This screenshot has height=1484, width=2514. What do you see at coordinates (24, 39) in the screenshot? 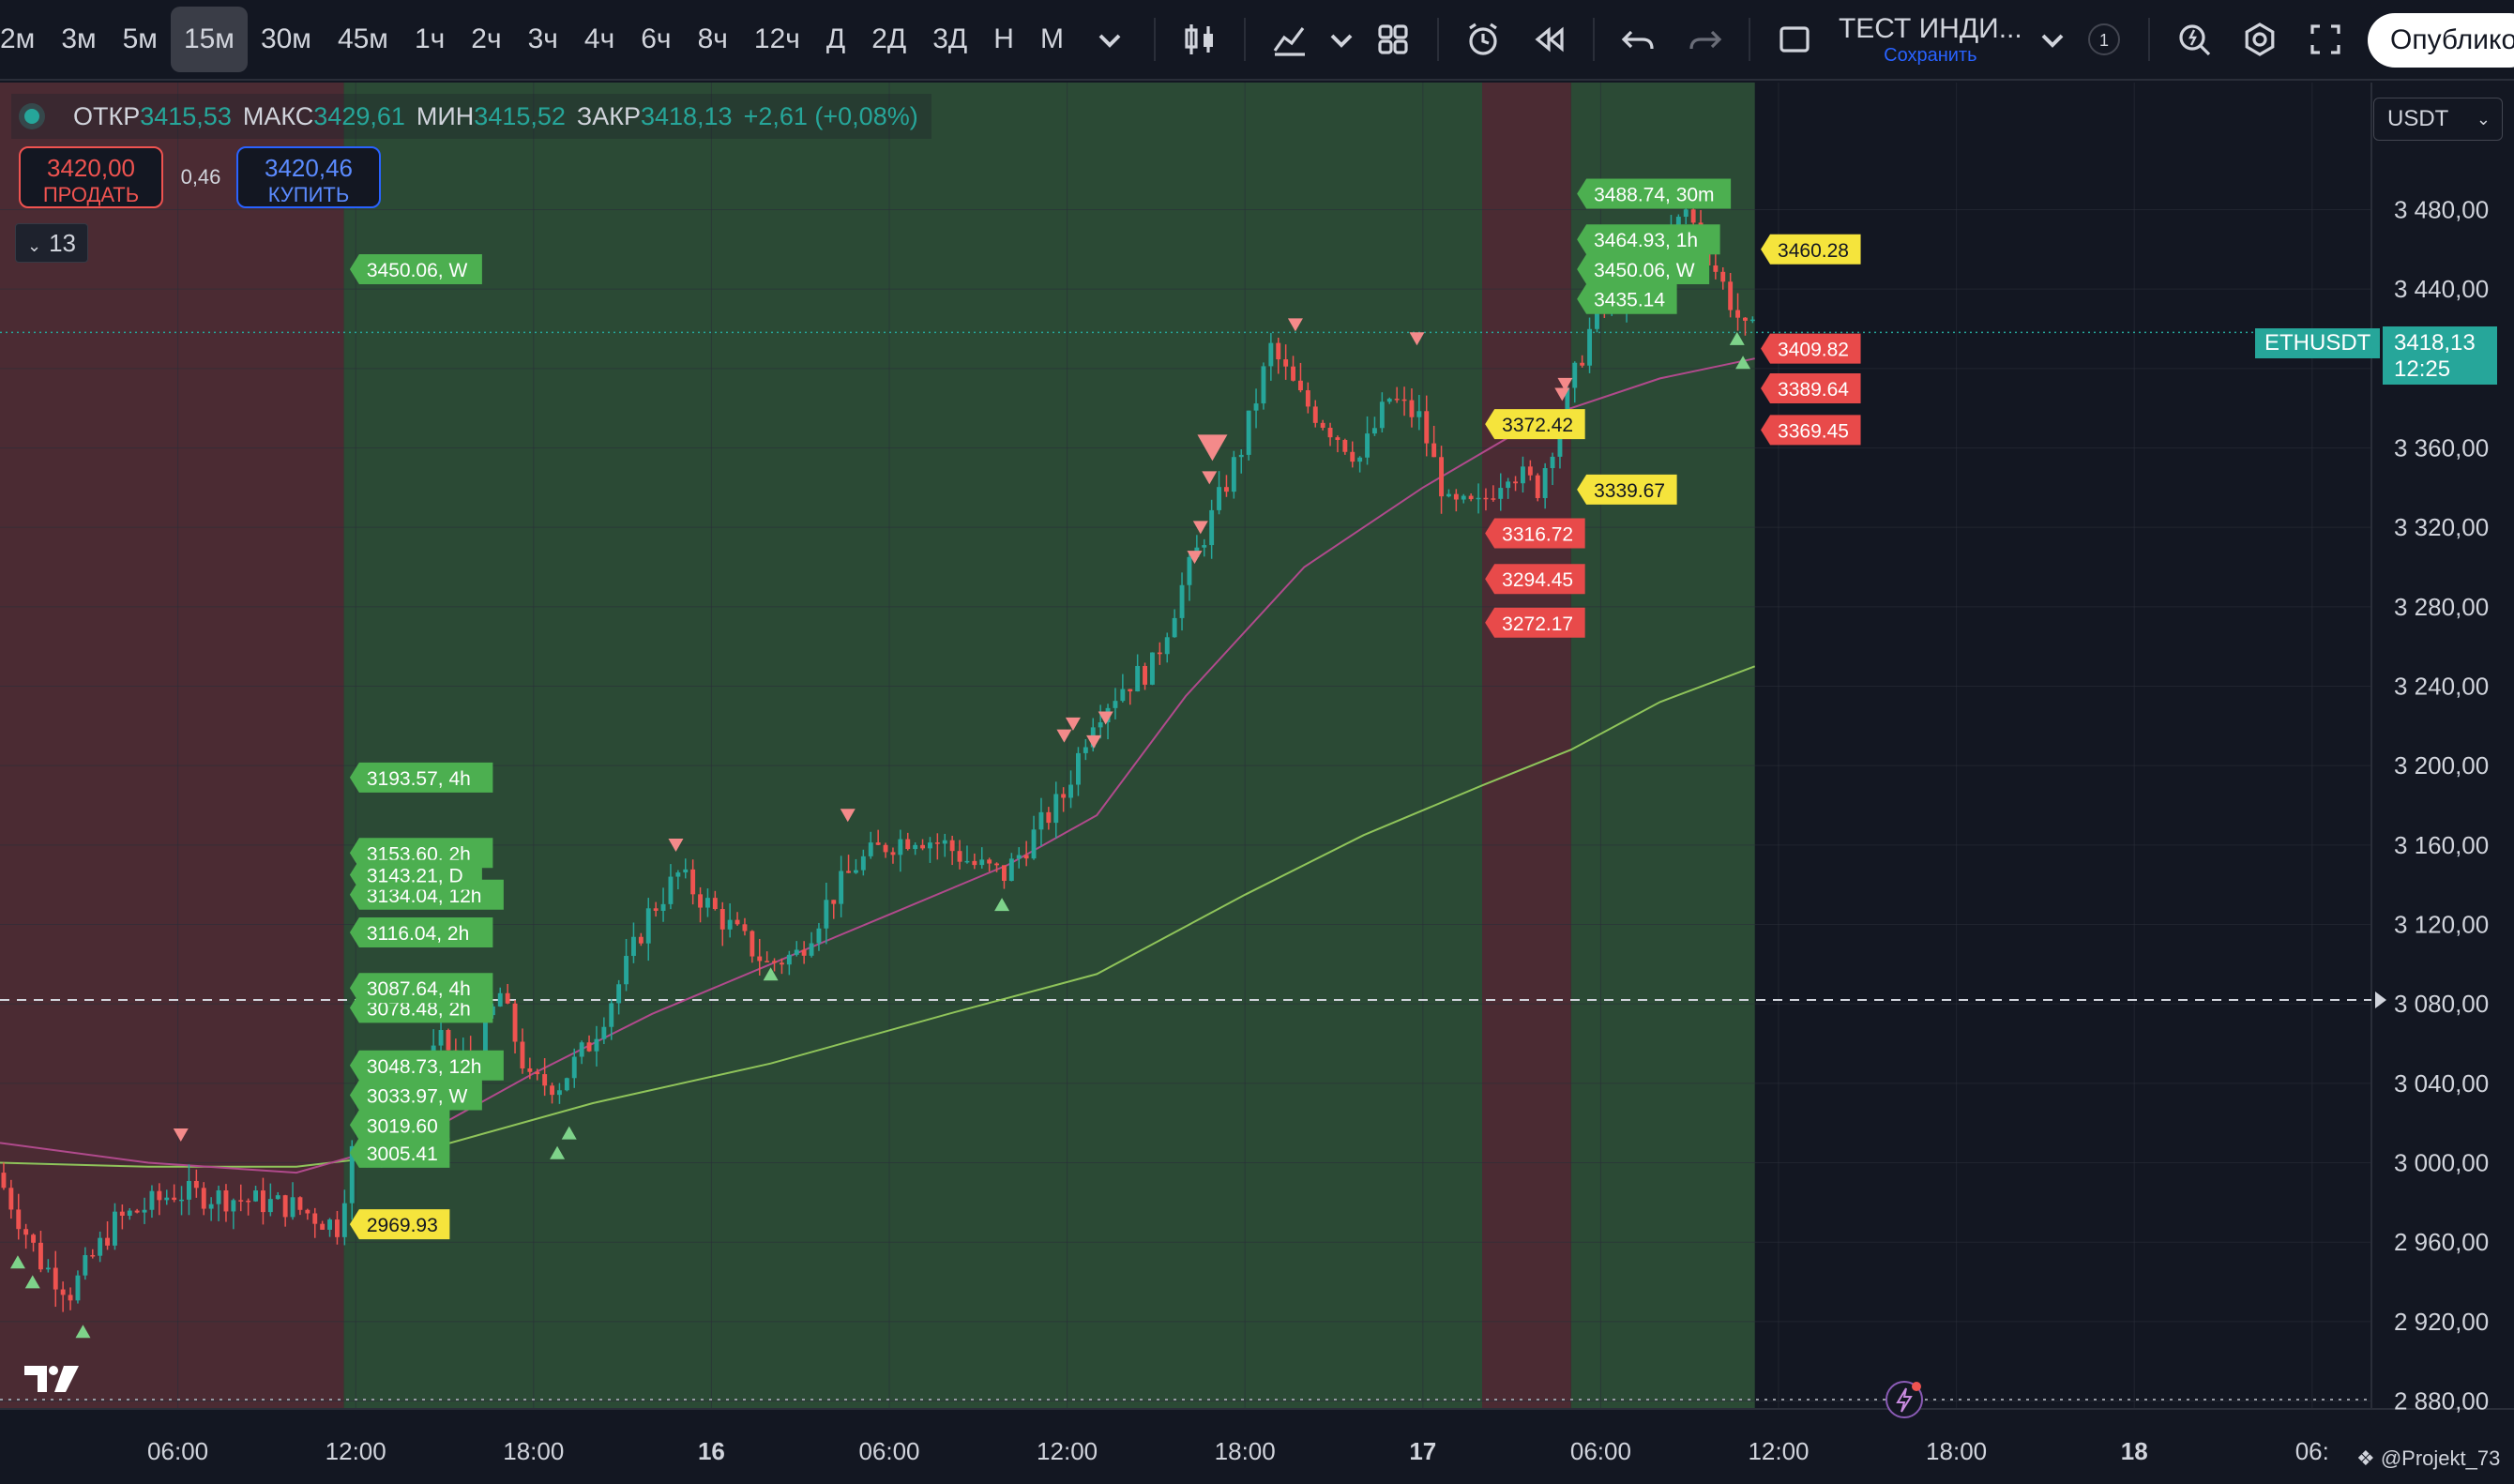
I see `timeframe-0: 2м` at bounding box center [24, 39].